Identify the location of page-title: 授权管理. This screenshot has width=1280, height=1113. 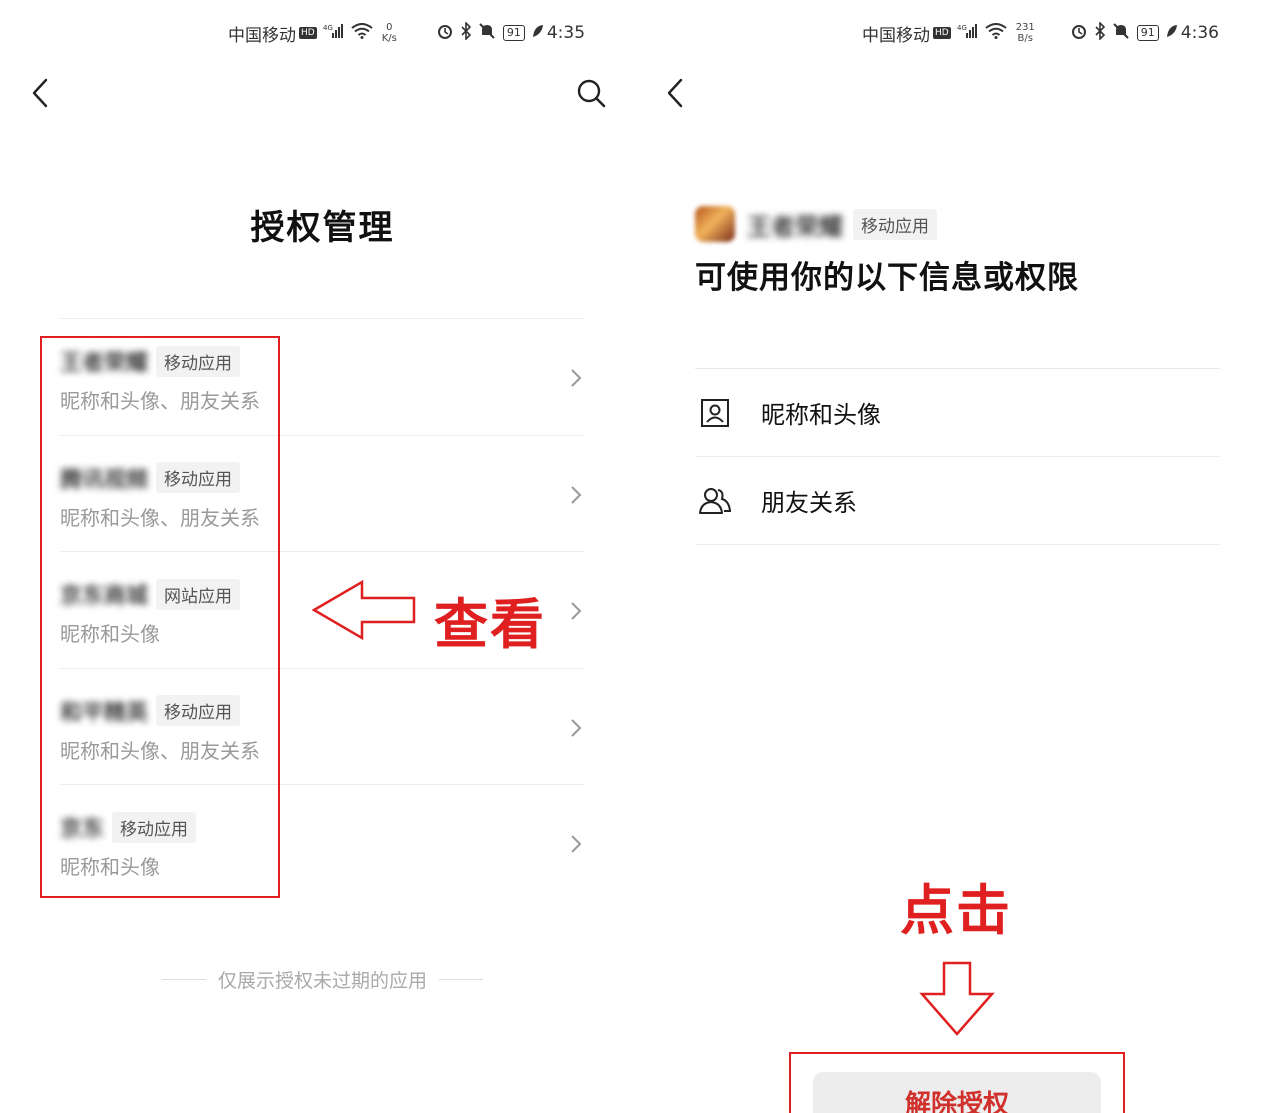
(322, 228).